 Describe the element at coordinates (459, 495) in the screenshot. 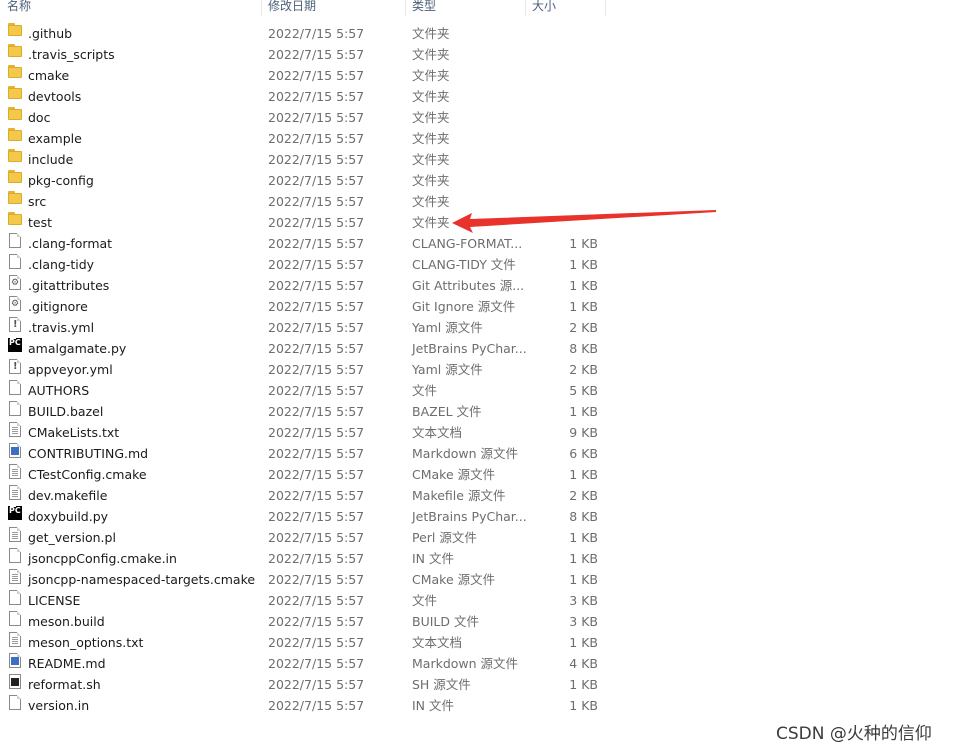

I see `file-type: Makefile 源文件` at that location.